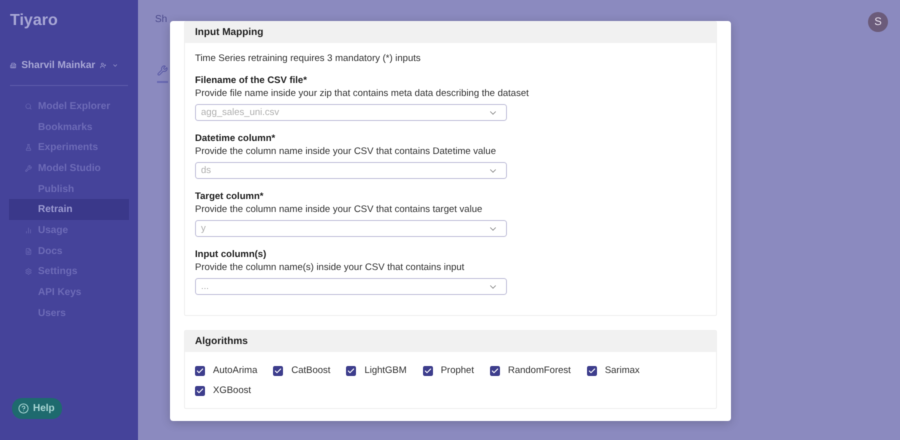 The width and height of the screenshot is (900, 440). Describe the element at coordinates (362, 93) in the screenshot. I see `field-hint: Provide file name inside your zip that contains meta data describing the dataset` at that location.